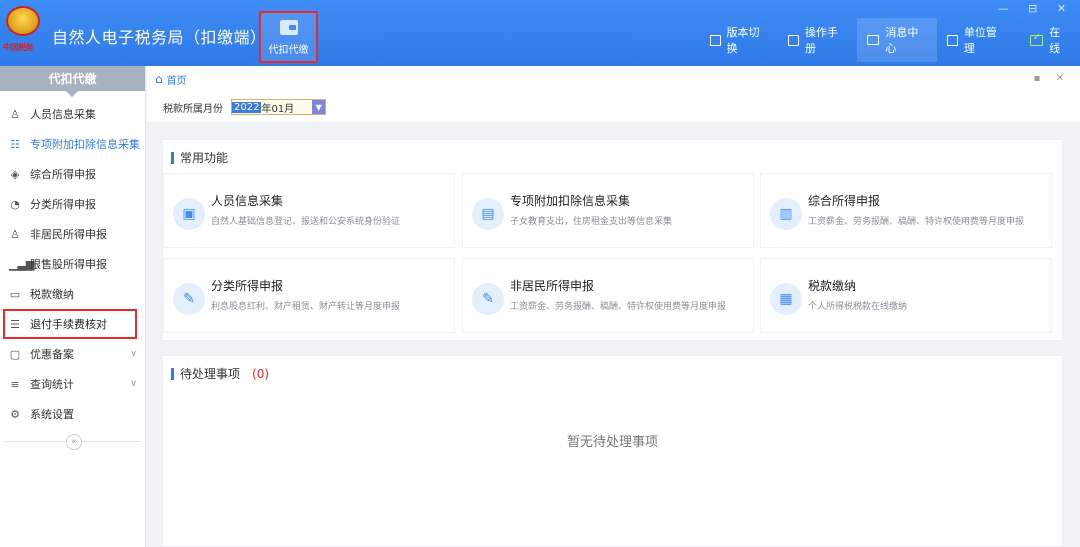 The image size is (1080, 547). Describe the element at coordinates (15, 354) in the screenshot. I see `copy-icon: ▢` at that location.